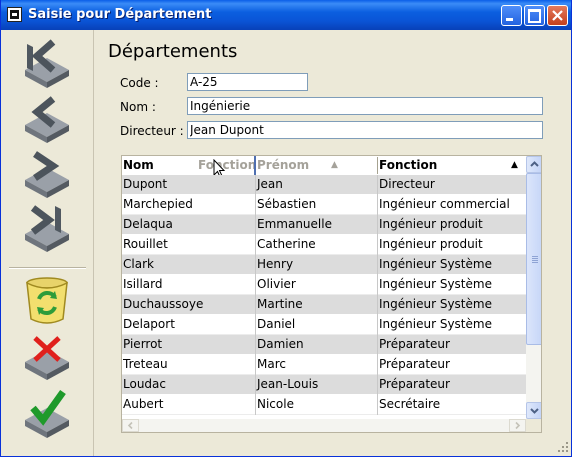  I want to click on table-row: Duchaussoye Martine Ingénieur Système, so click(324, 305).